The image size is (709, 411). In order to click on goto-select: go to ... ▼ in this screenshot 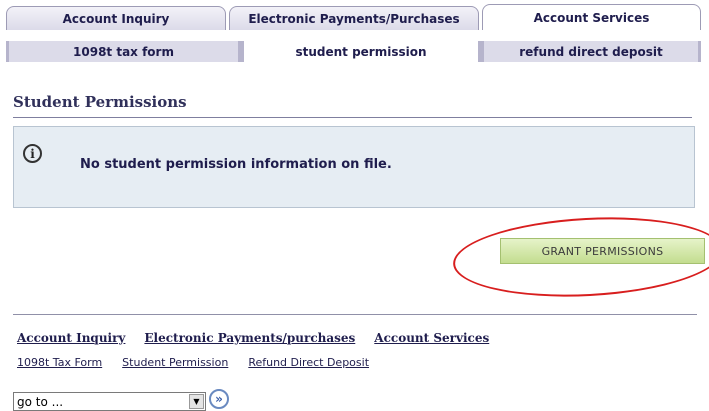, I will do `click(109, 401)`.